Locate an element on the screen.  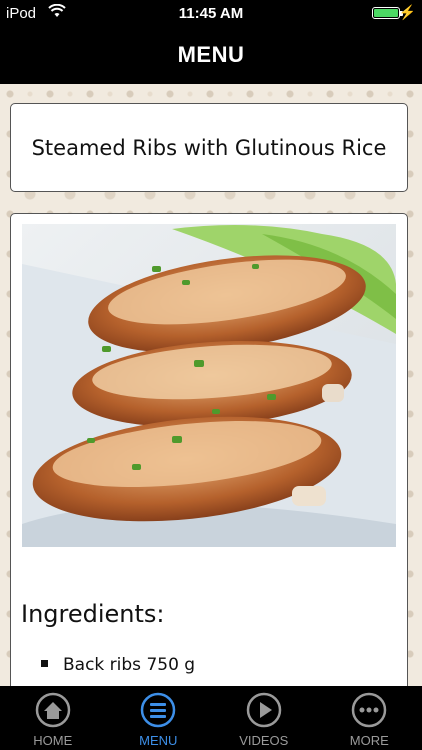
more-icon is located at coordinates (369, 710).